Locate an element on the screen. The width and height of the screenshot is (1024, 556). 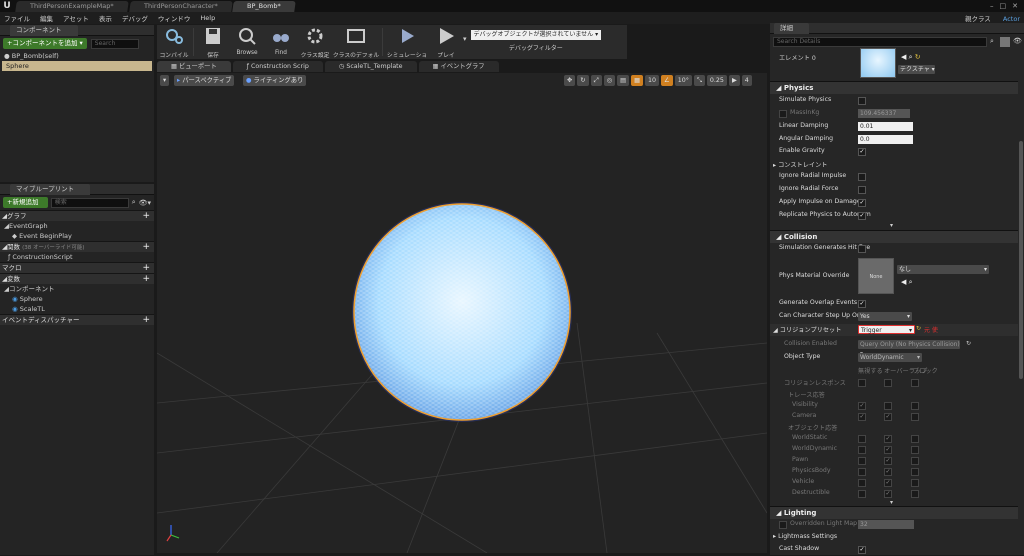
event-beginplay-item: ◆ Event BeginPlay is located at coordinates (77, 236).